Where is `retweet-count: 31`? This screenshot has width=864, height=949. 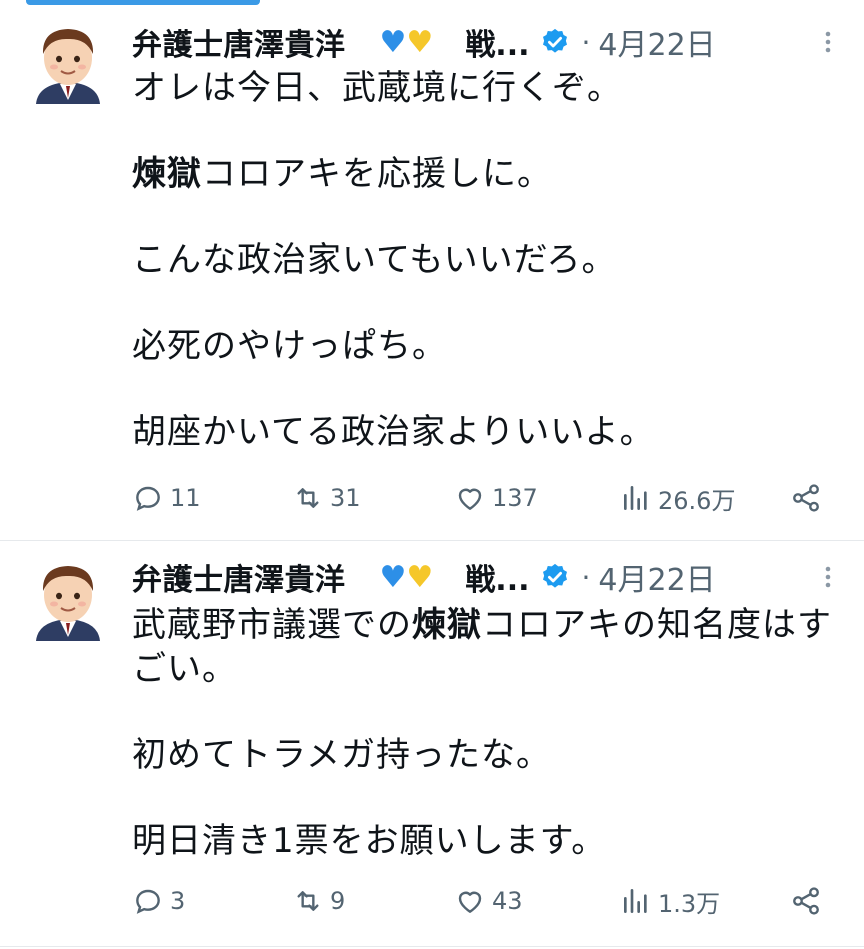 retweet-count: 31 is located at coordinates (345, 498).